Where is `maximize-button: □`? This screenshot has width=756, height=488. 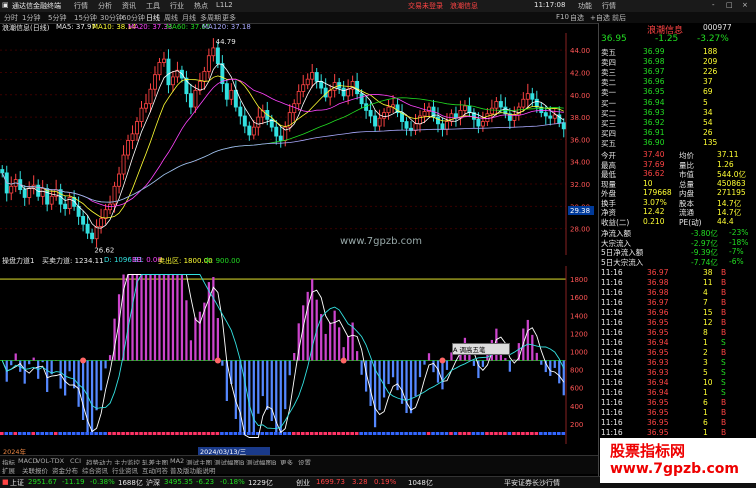
maximize-button: □ is located at coordinates (729, 5).